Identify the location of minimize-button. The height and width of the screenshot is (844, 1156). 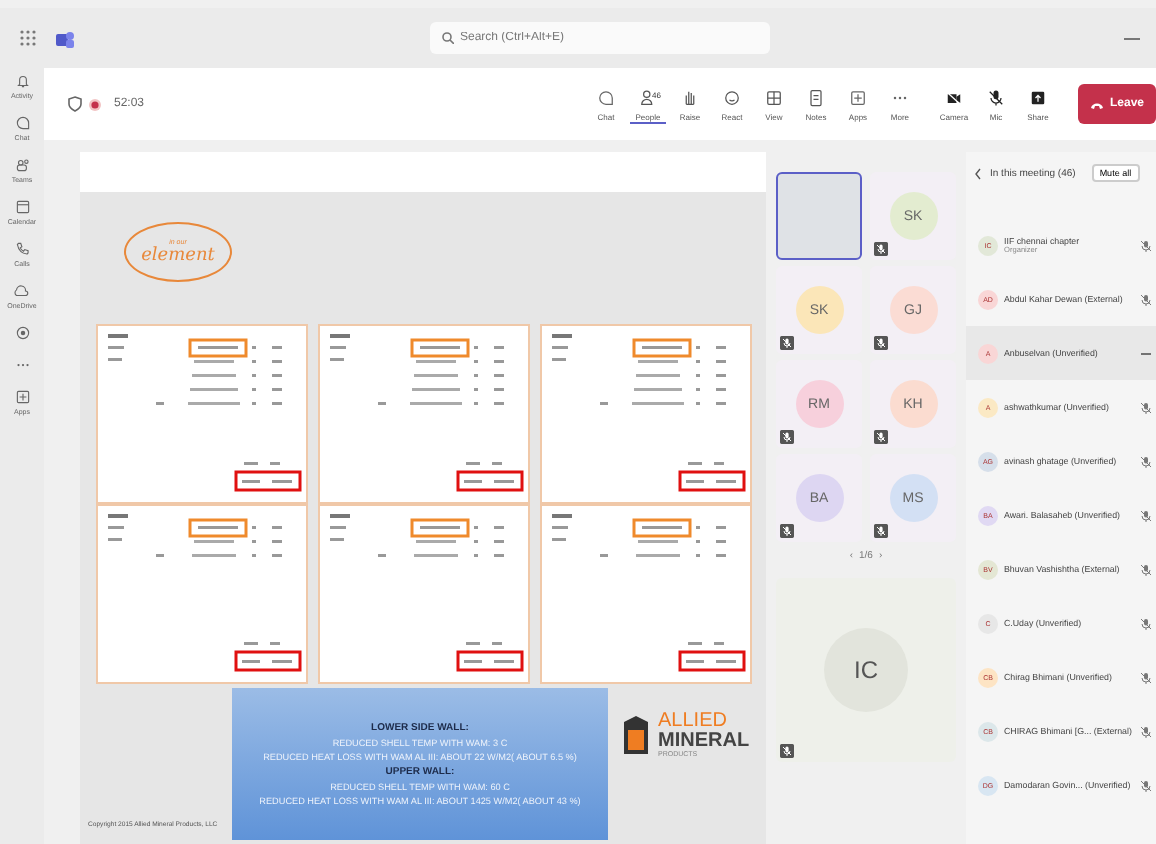
(1132, 38).